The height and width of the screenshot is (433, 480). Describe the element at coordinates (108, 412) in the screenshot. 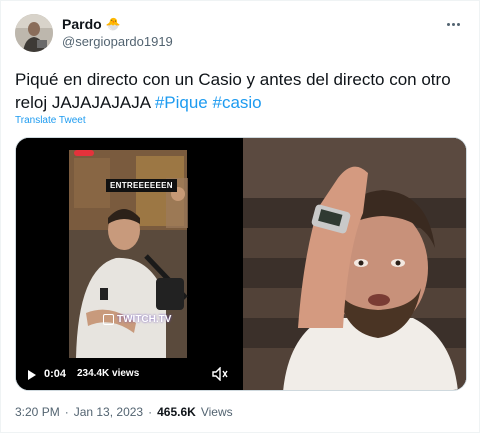

I see `tweet-date: Jan 13, 2023` at that location.